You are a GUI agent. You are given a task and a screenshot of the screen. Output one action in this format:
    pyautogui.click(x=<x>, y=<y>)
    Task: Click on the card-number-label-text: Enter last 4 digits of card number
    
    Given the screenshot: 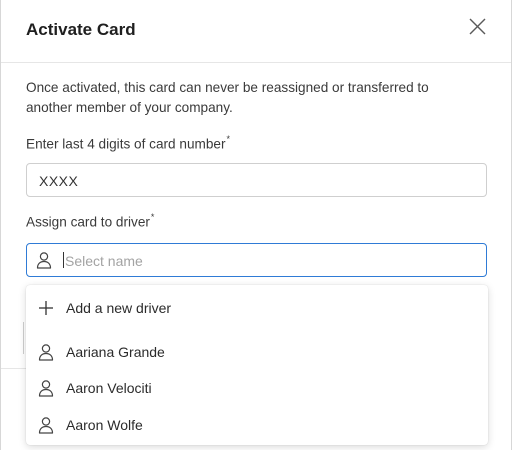 What is the action you would take?
    pyautogui.click(x=126, y=144)
    